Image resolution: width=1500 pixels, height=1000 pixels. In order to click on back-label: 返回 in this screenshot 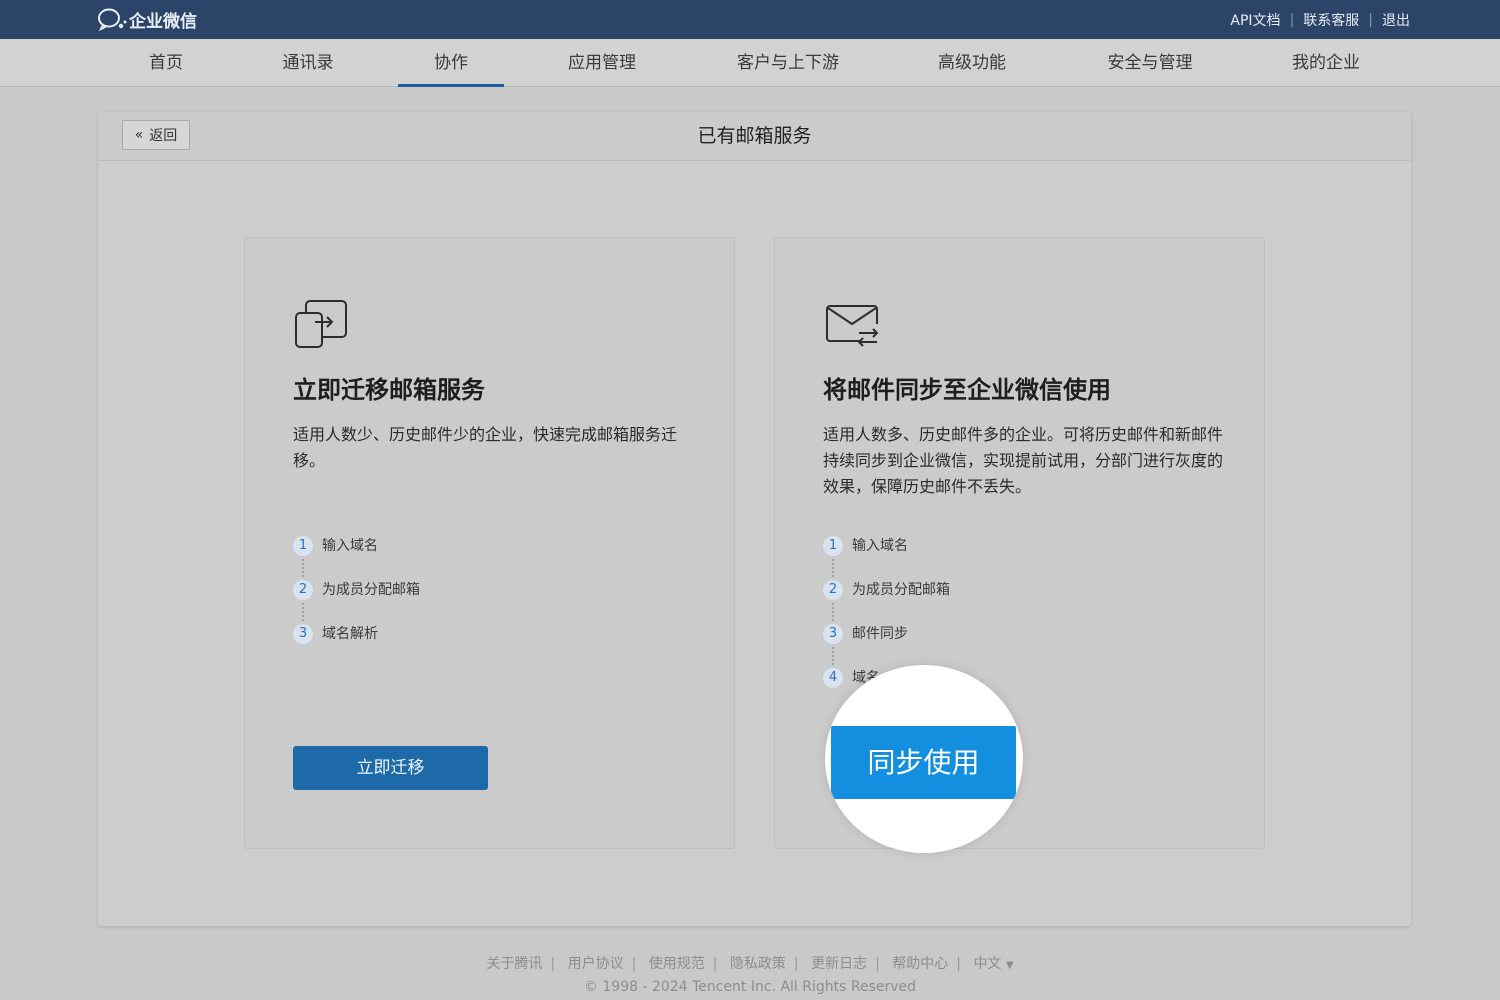, I will do `click(163, 136)`.